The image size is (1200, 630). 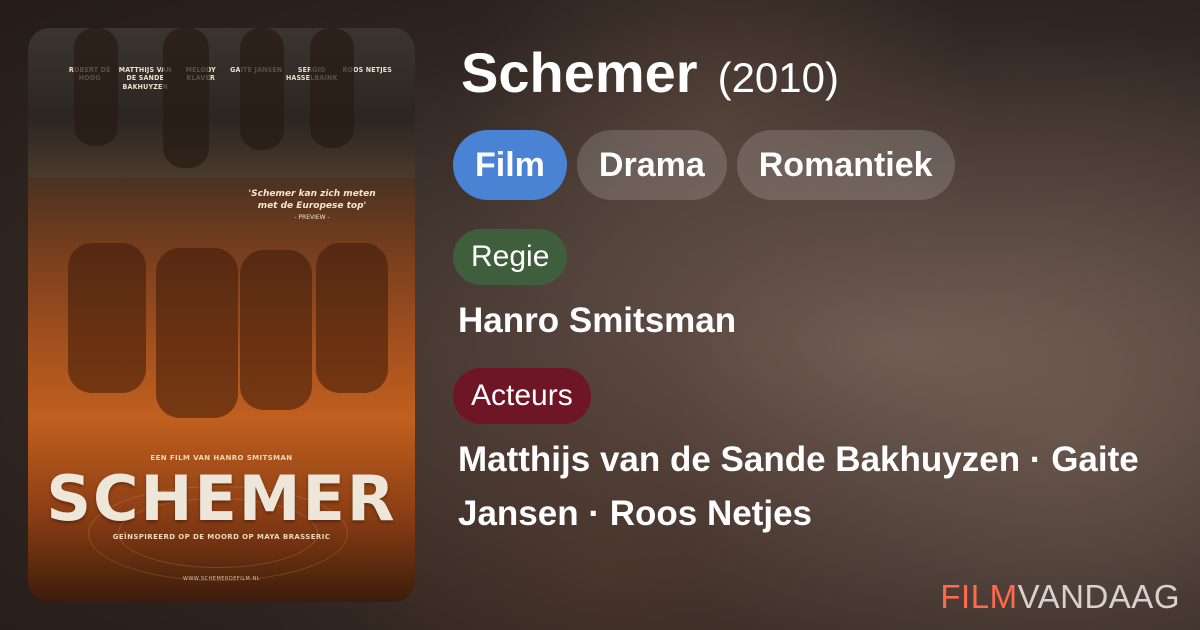 I want to click on logo-part-film: FILM, so click(x=979, y=596).